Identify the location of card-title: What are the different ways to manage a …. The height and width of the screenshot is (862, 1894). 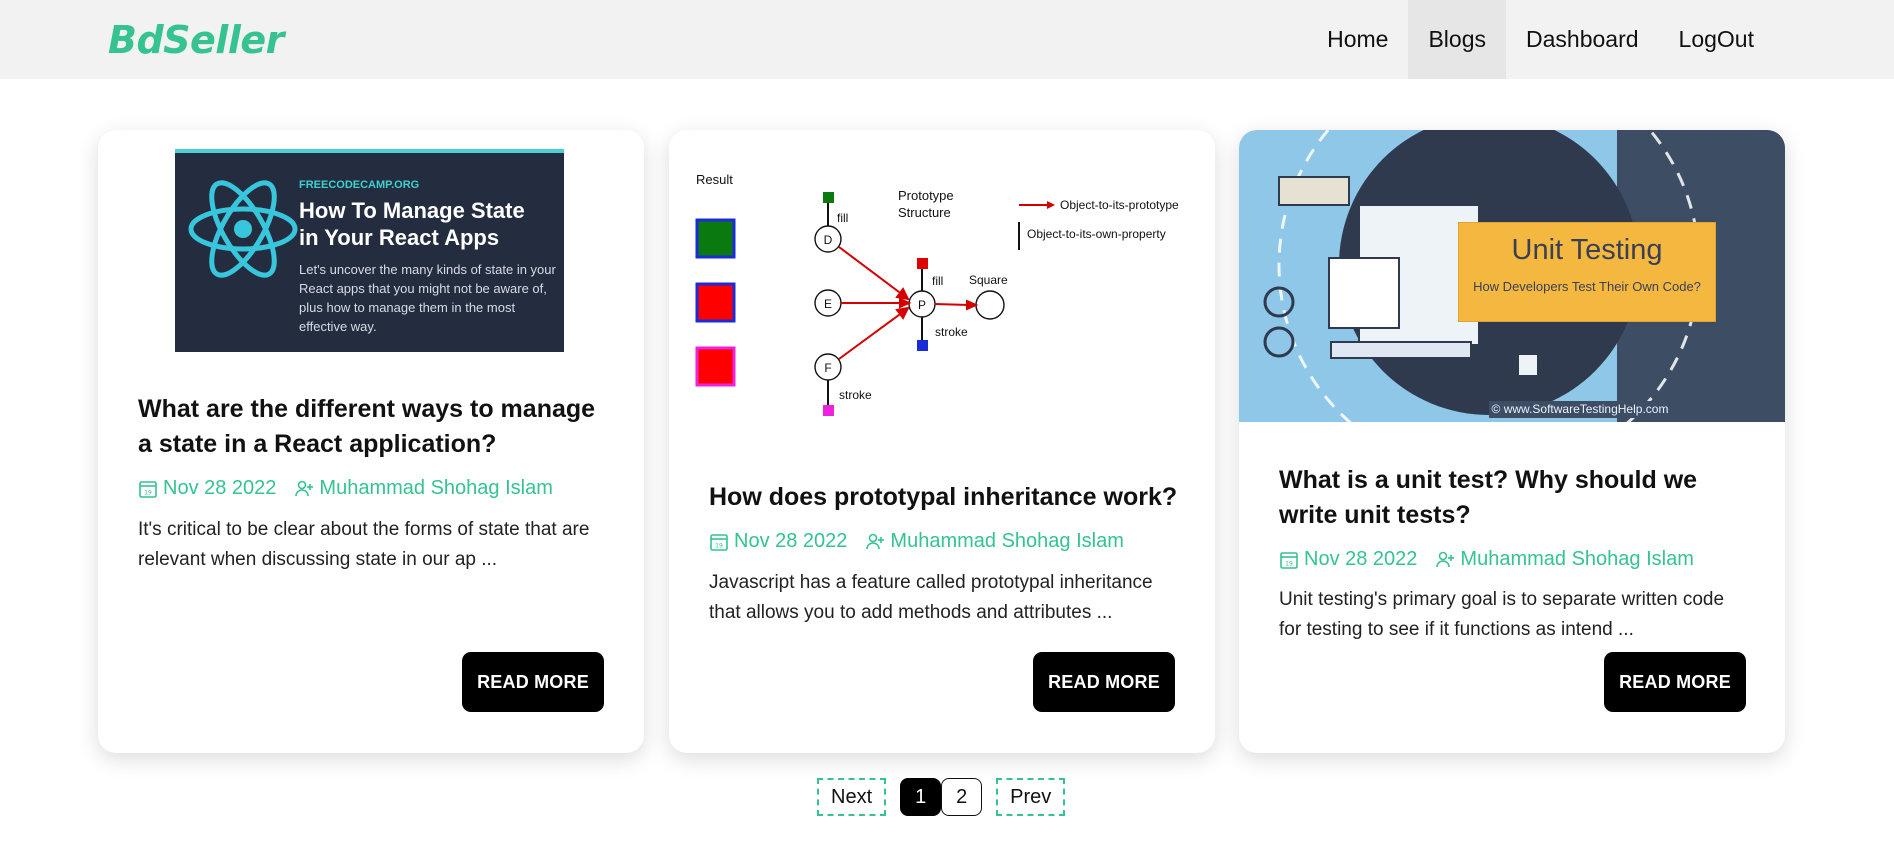
(373, 427).